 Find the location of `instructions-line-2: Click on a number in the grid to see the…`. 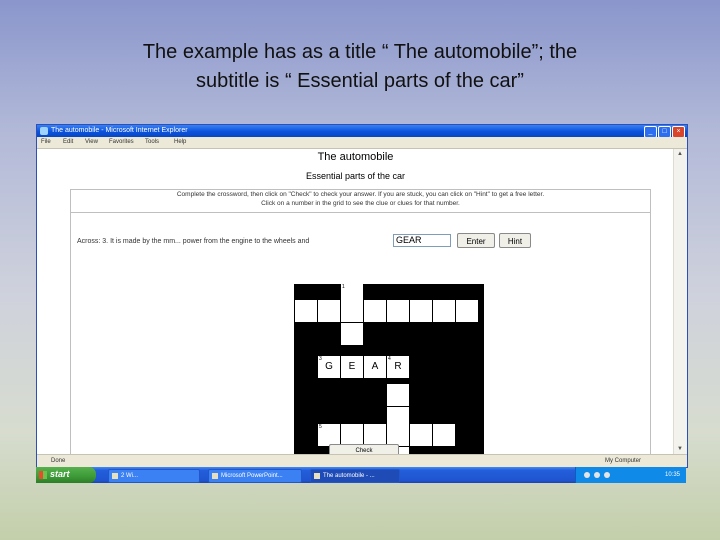

instructions-line-2: Click on a number in the grid to see the… is located at coordinates (360, 203).